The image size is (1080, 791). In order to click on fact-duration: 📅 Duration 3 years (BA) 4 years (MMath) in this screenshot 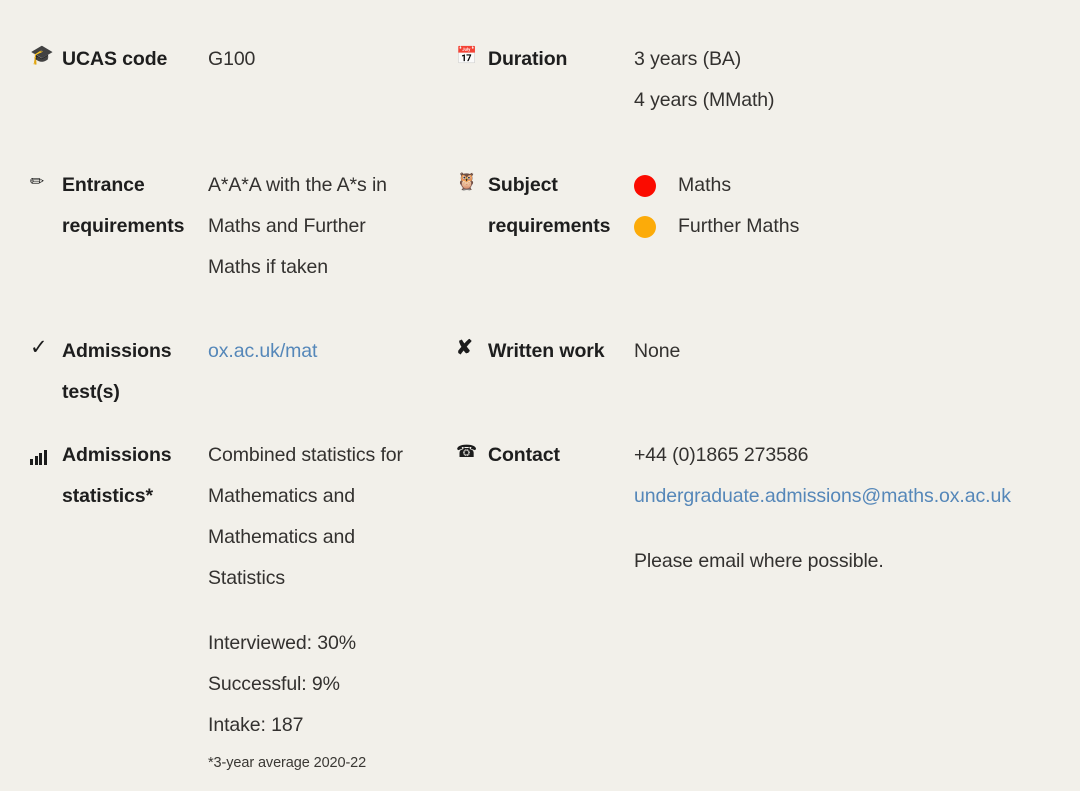, I will do `click(615, 80)`.